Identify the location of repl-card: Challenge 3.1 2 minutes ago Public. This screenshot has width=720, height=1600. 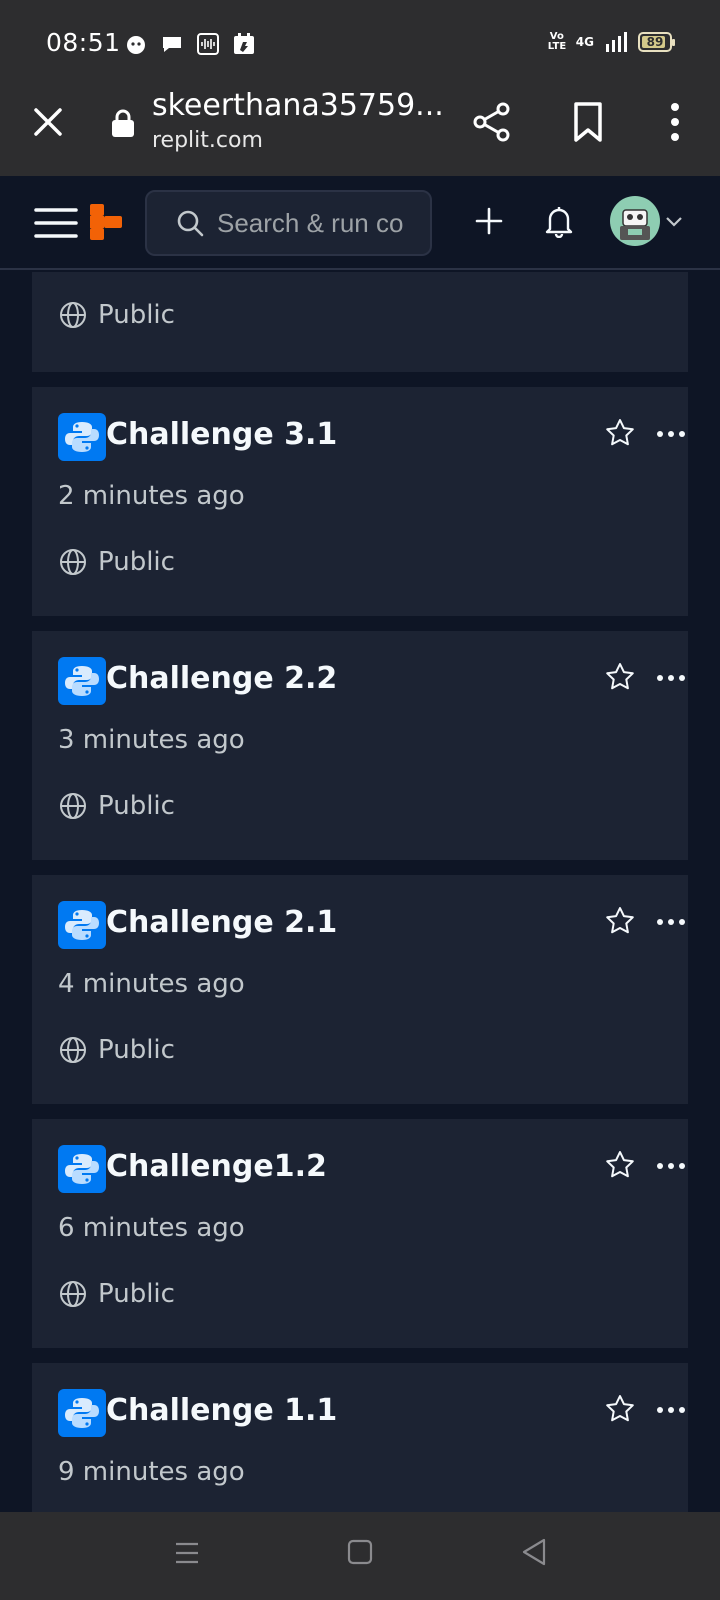
(360, 501).